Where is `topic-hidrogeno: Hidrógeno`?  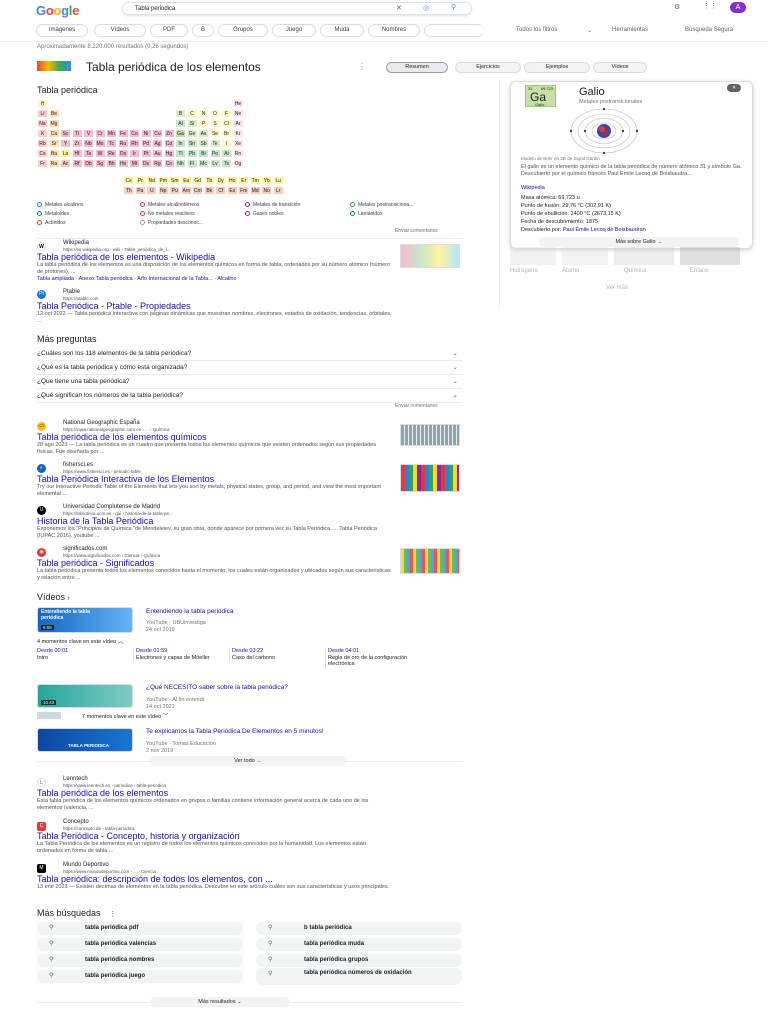 topic-hidrogeno: Hidrógeno is located at coordinates (524, 271).